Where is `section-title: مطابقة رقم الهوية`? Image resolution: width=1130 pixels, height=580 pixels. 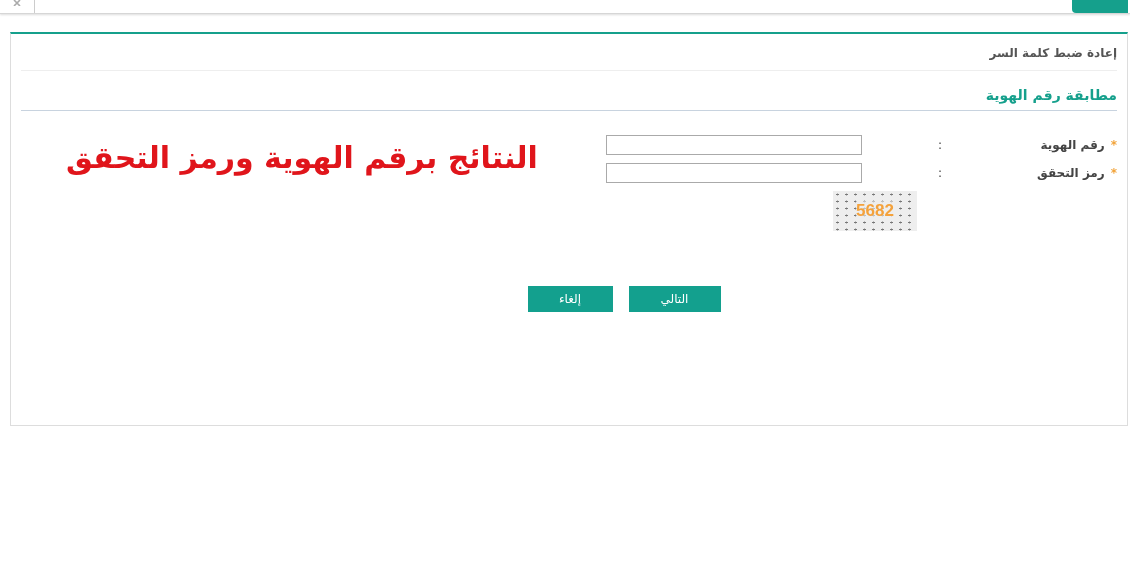 section-title: مطابقة رقم الهوية is located at coordinates (569, 91).